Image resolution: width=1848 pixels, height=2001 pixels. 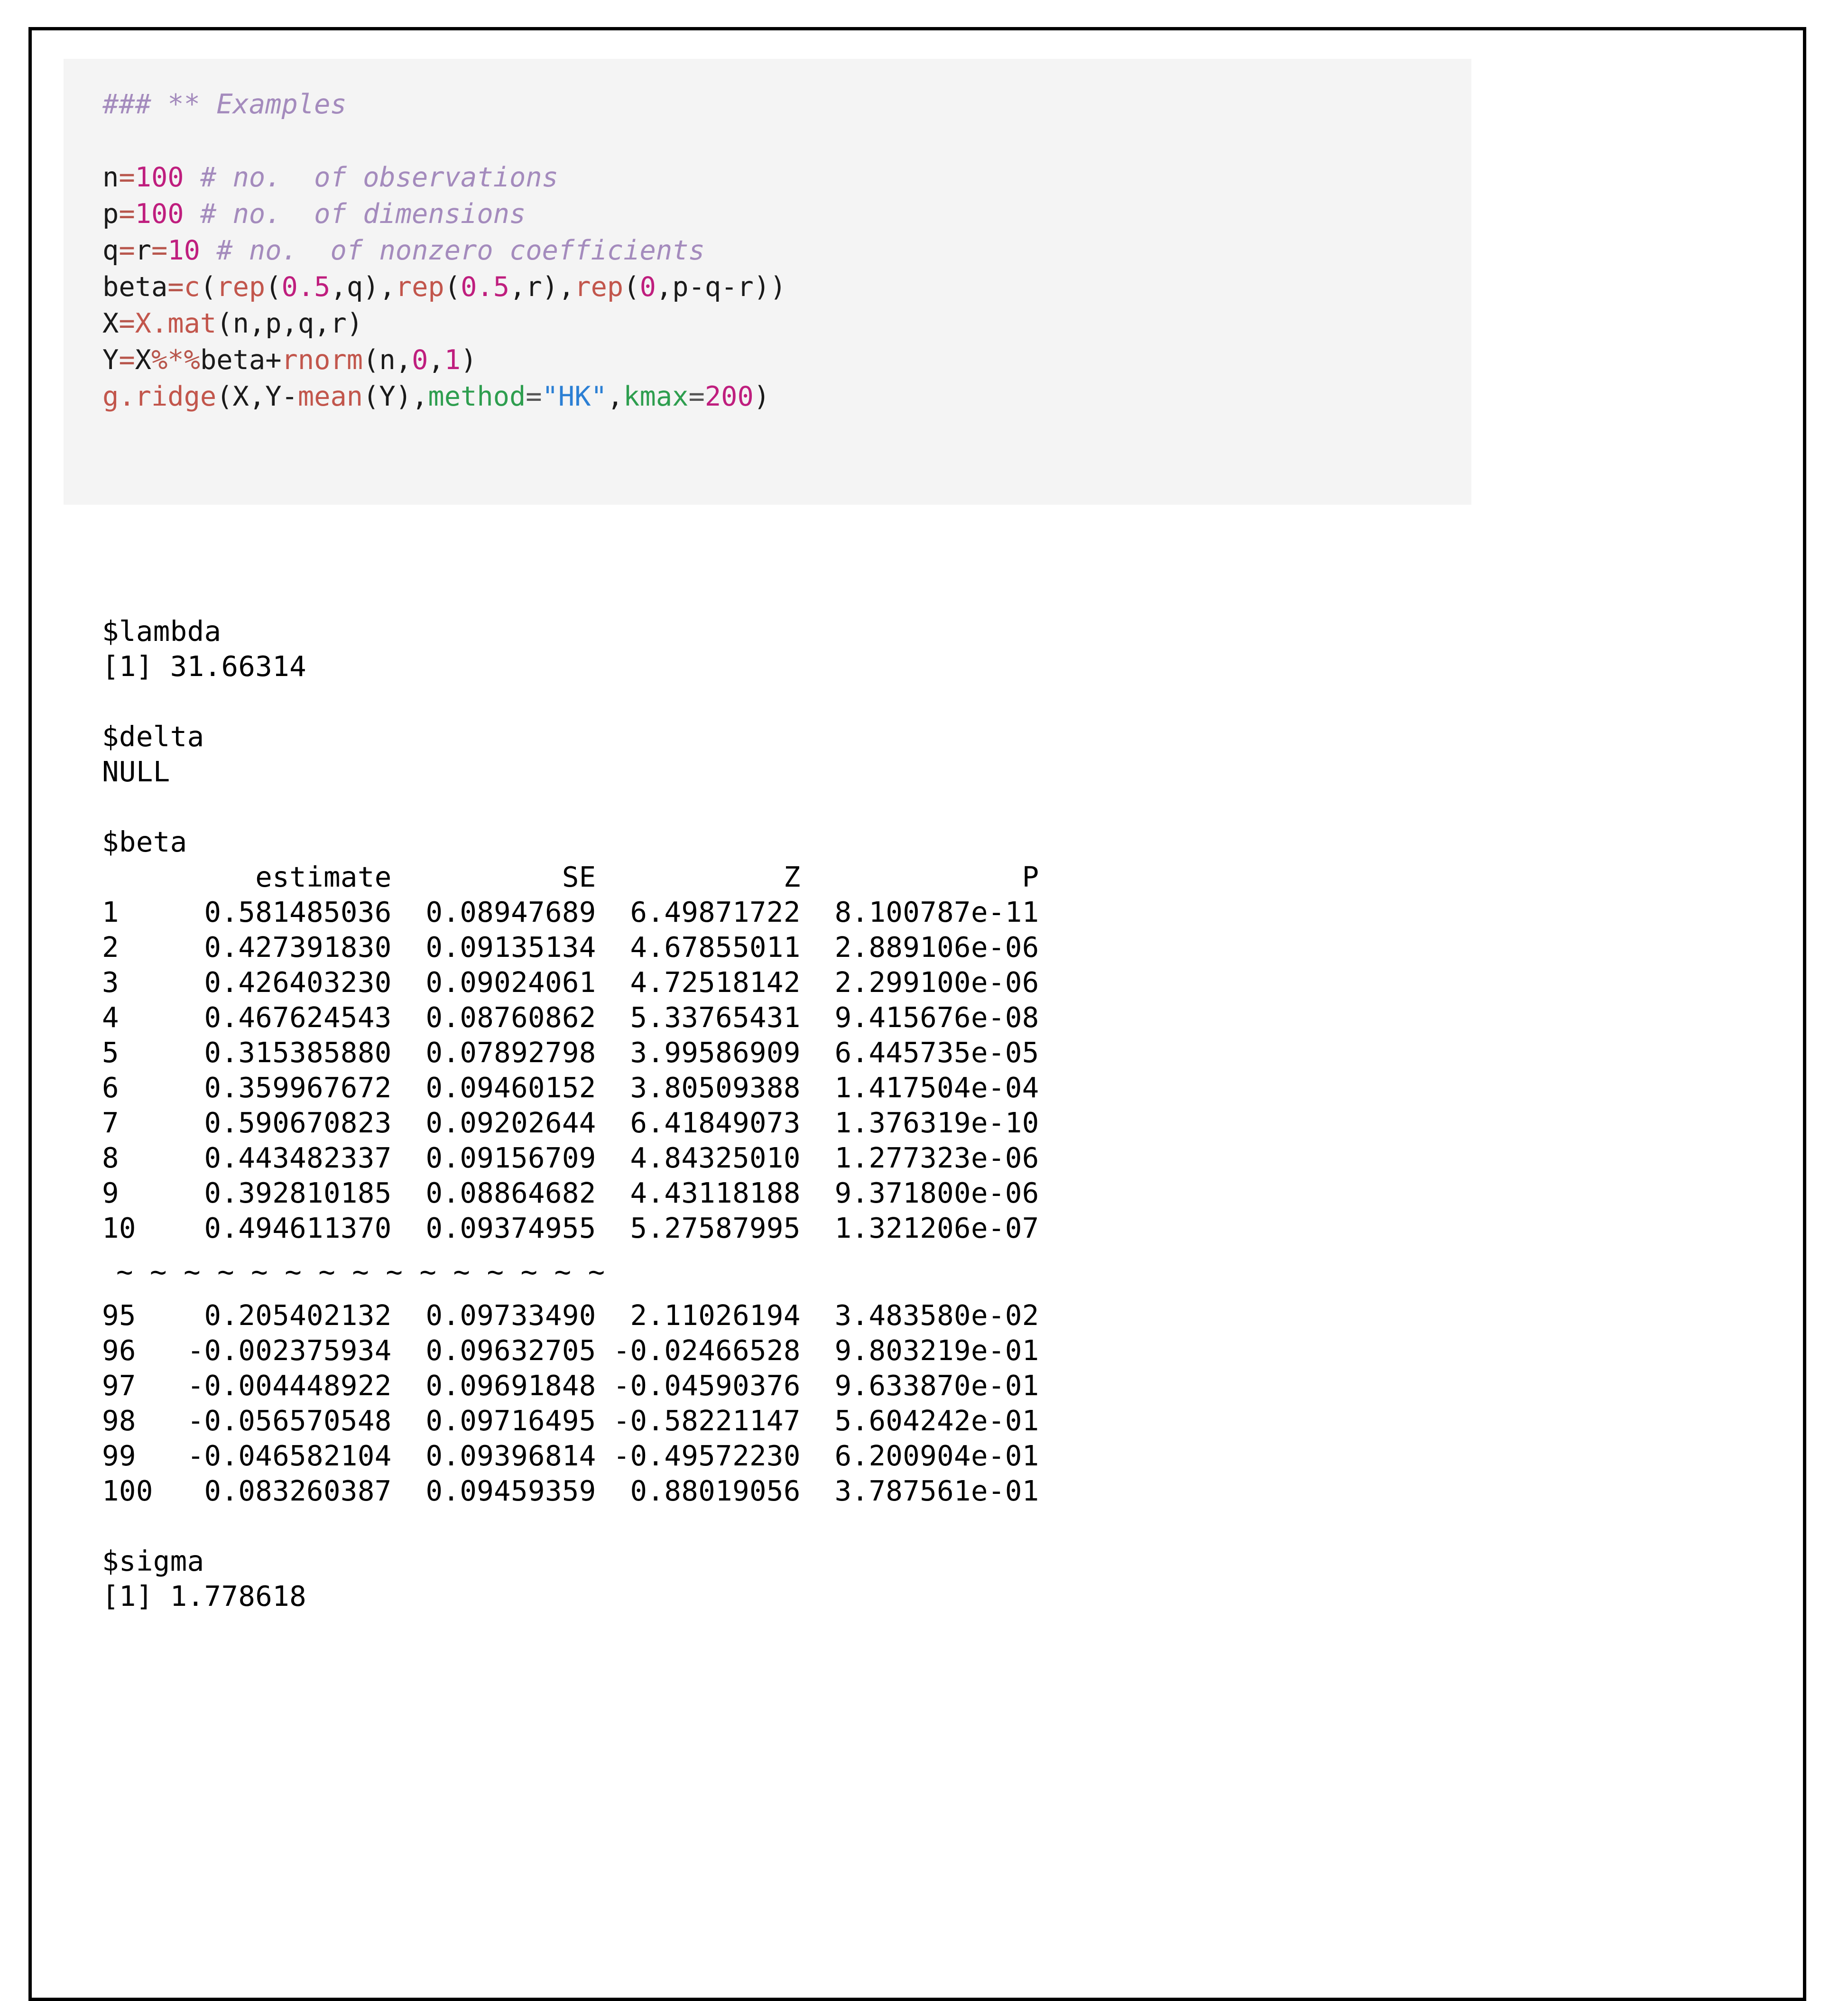 What do you see at coordinates (768, 324) in the screenshot?
I see `code-line-line-X: X=X.mat(n,p,q,r)` at bounding box center [768, 324].